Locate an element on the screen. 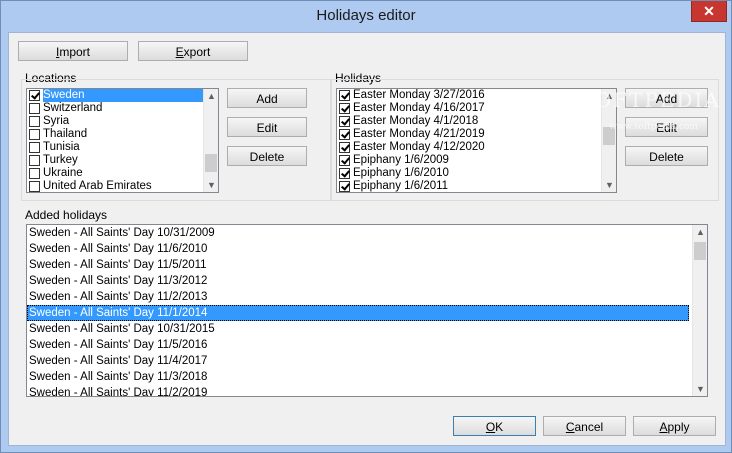  locations-item-label: Ukraine is located at coordinates (63, 173).